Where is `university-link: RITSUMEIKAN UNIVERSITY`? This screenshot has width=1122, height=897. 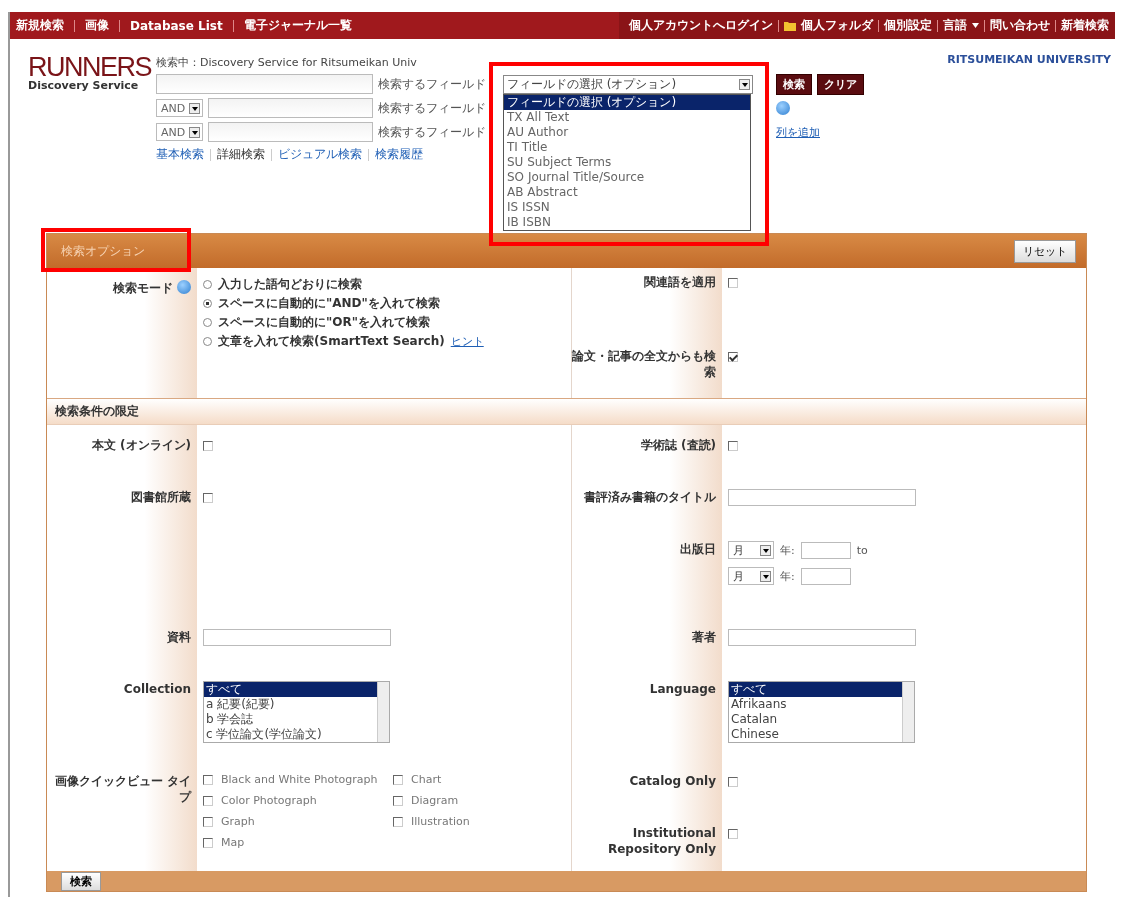 university-link: RITSUMEIKAN UNIVERSITY is located at coordinates (1029, 59).